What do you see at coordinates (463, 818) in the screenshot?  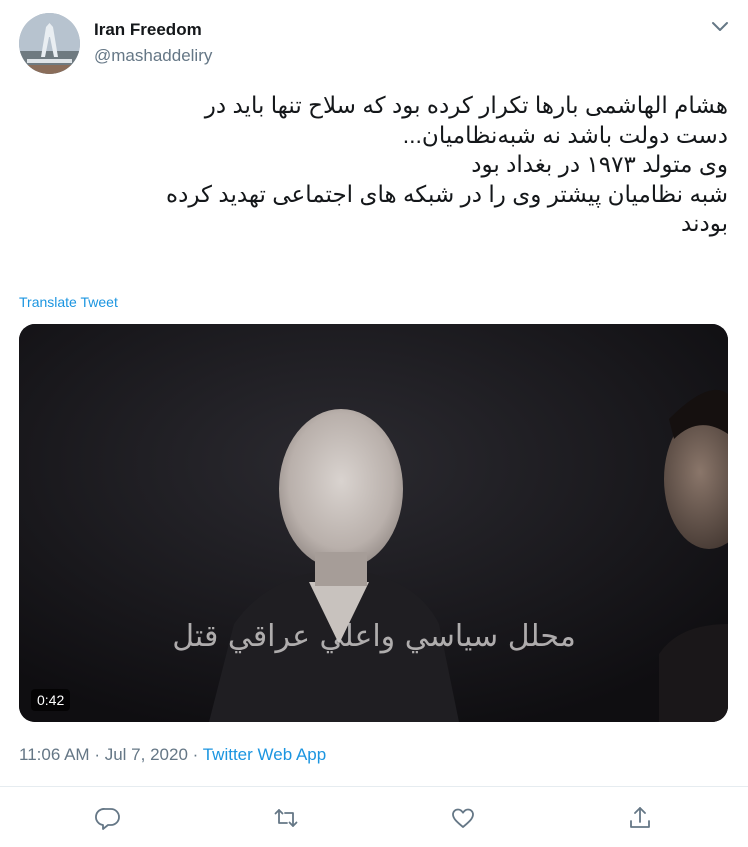 I see `like-icon` at bounding box center [463, 818].